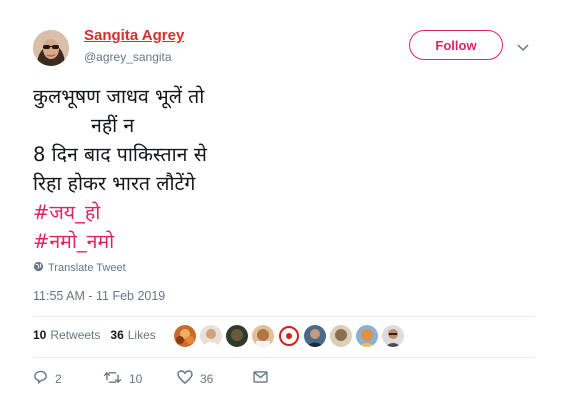 This screenshot has width=566, height=400. What do you see at coordinates (38, 268) in the screenshot?
I see `globe-icon` at bounding box center [38, 268].